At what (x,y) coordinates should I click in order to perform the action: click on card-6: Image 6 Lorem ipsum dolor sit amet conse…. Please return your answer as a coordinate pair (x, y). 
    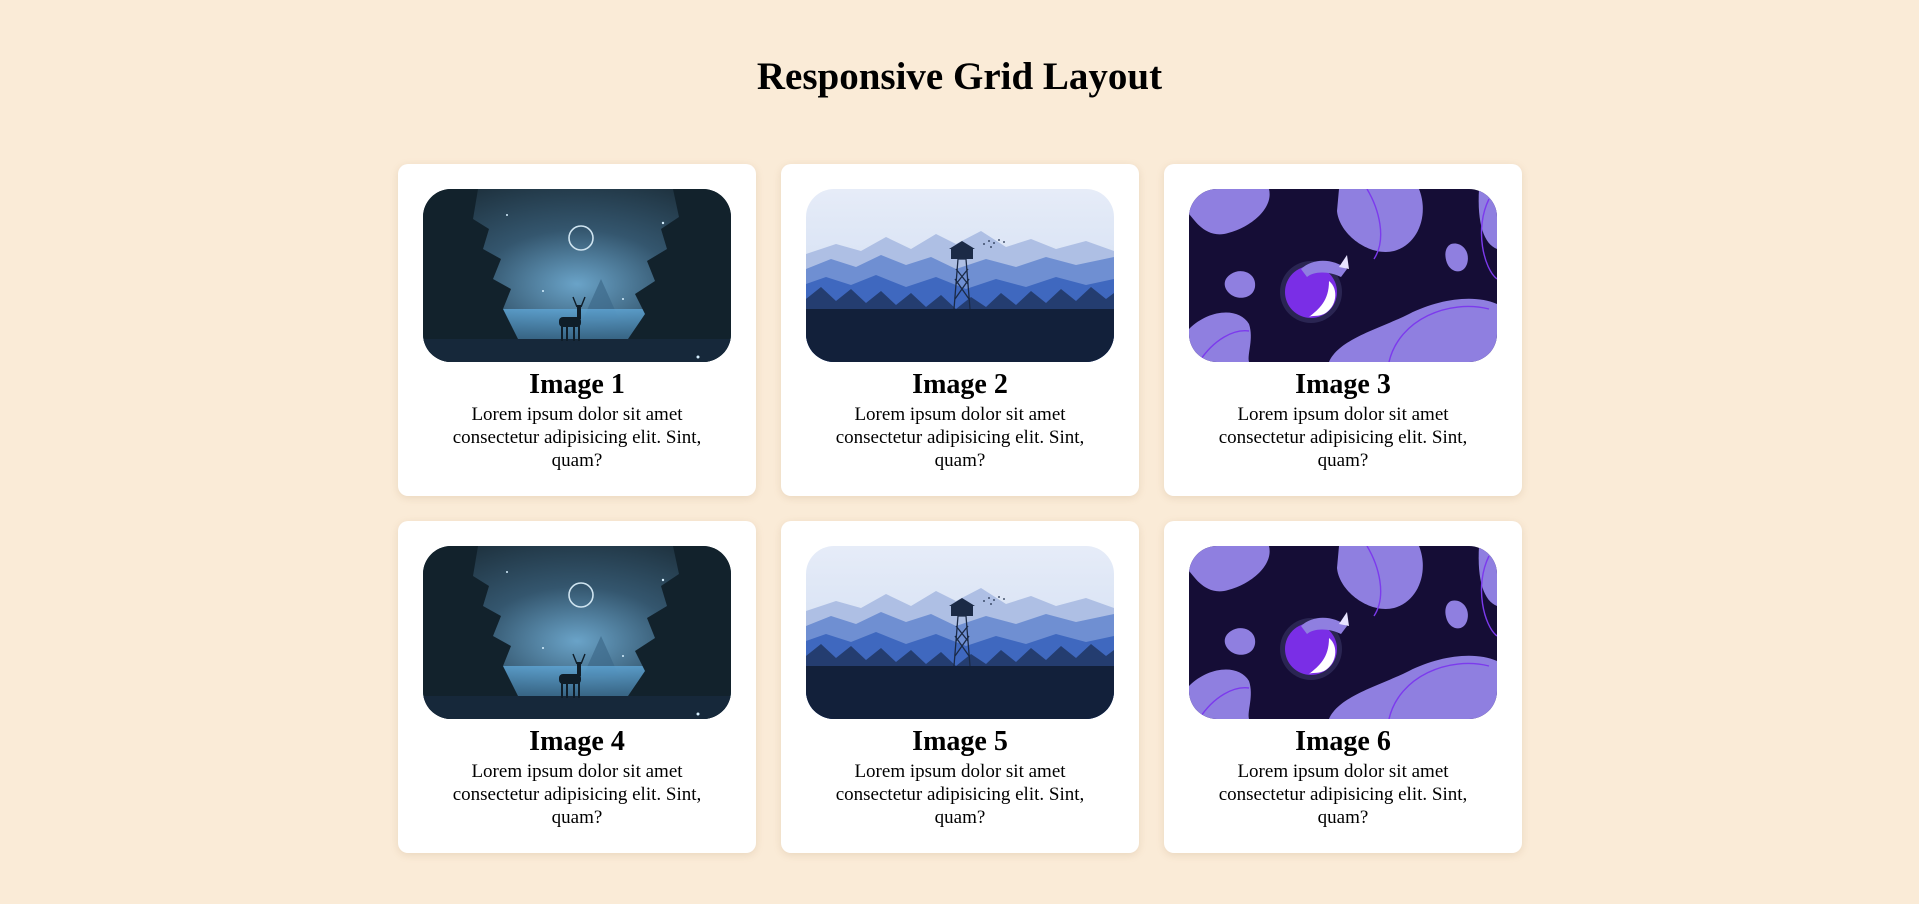
    Looking at the image, I should click on (1343, 687).